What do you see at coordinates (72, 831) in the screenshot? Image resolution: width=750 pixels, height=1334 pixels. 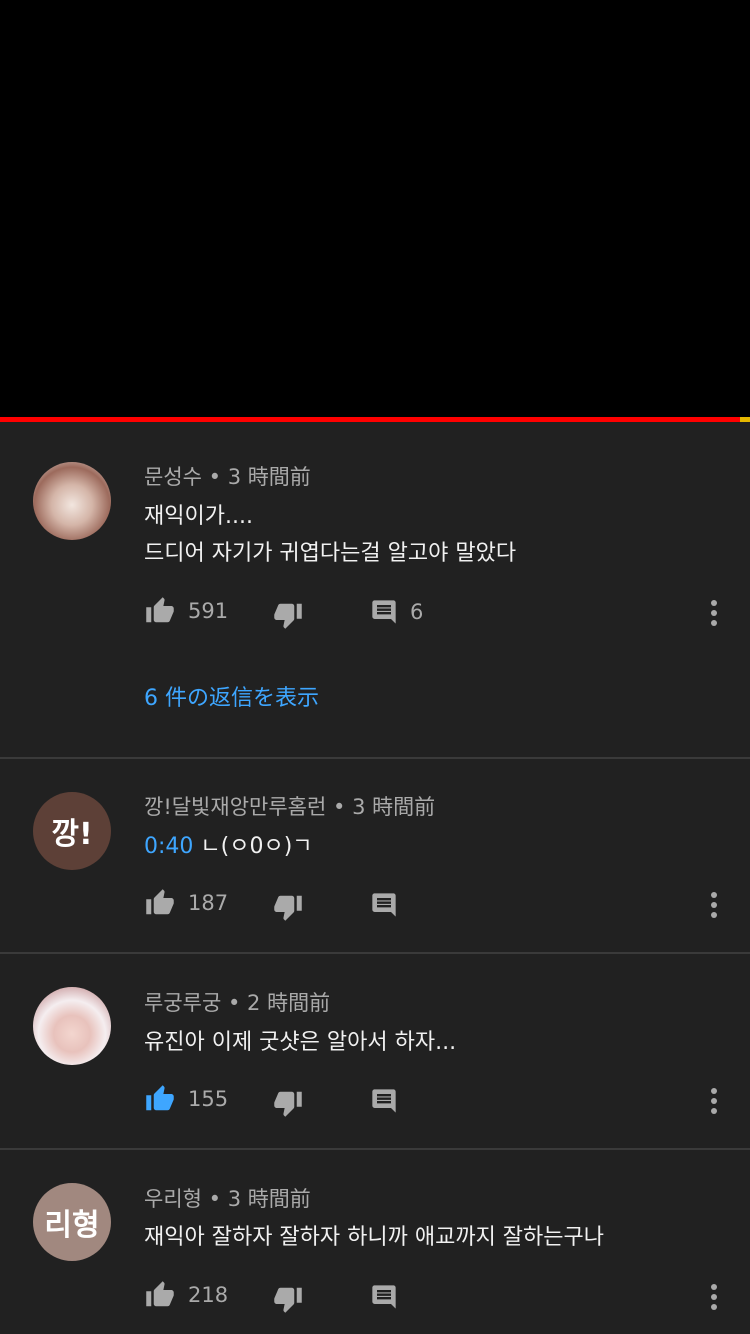 I see `avatar: 깡!` at bounding box center [72, 831].